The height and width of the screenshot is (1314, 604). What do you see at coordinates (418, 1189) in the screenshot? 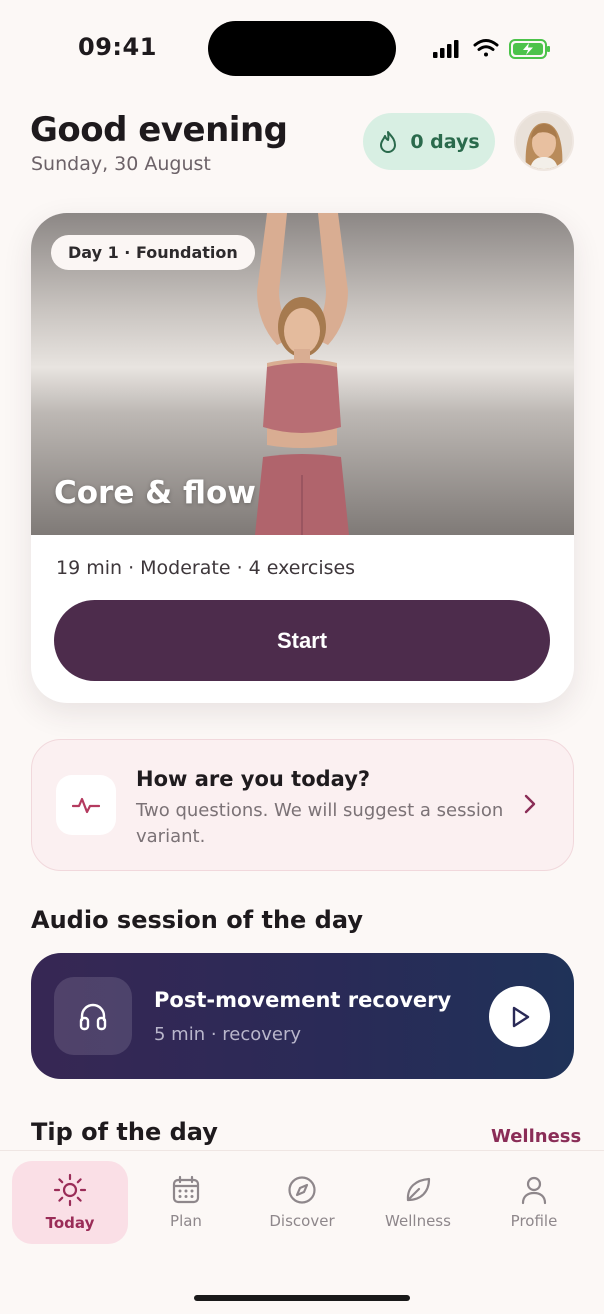
I see `leaf-icon` at bounding box center [418, 1189].